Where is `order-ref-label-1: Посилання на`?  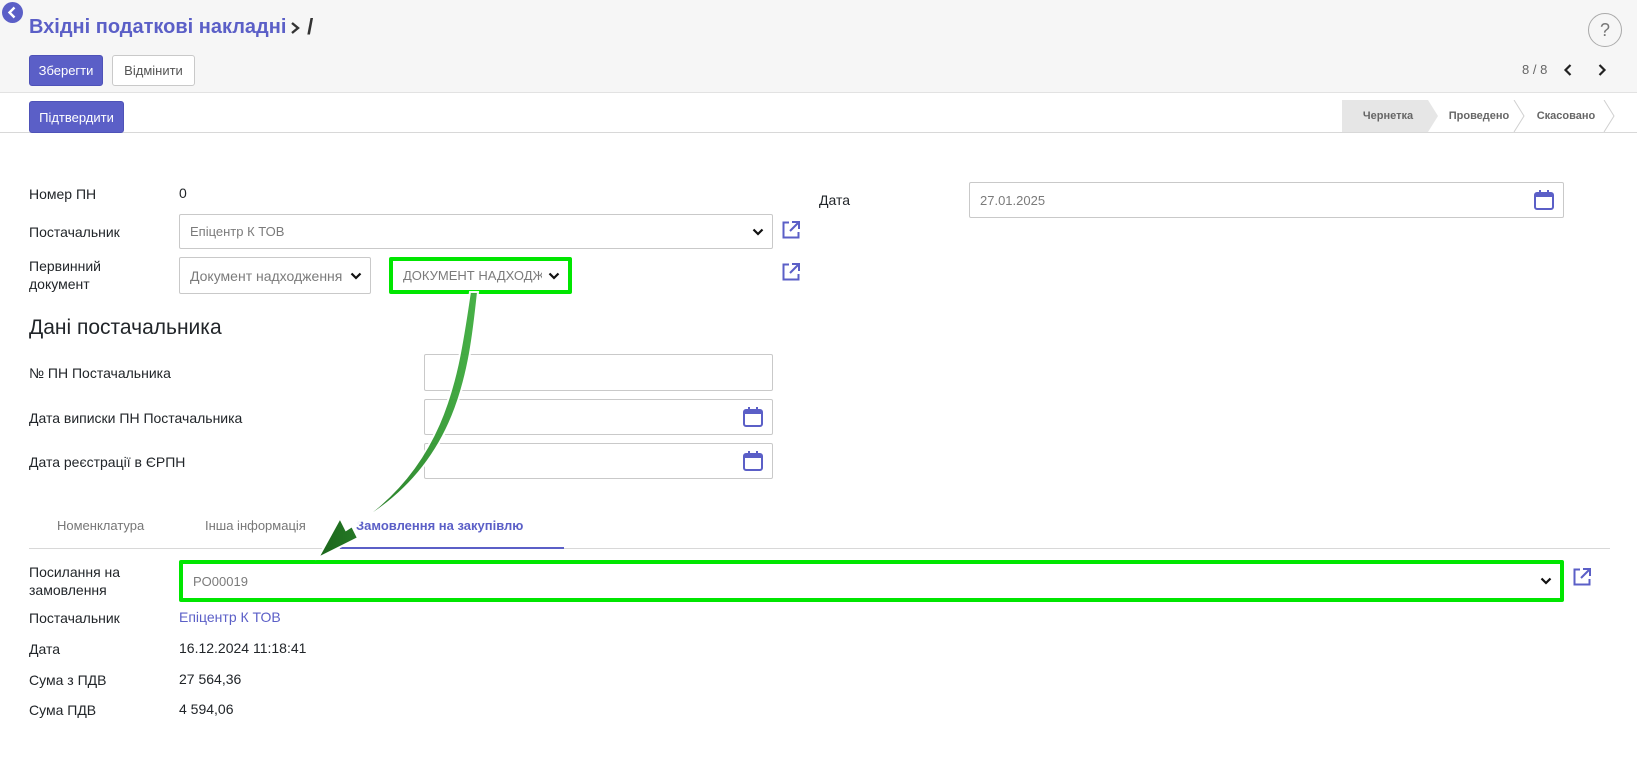
order-ref-label-1: Посилання на is located at coordinates (75, 572).